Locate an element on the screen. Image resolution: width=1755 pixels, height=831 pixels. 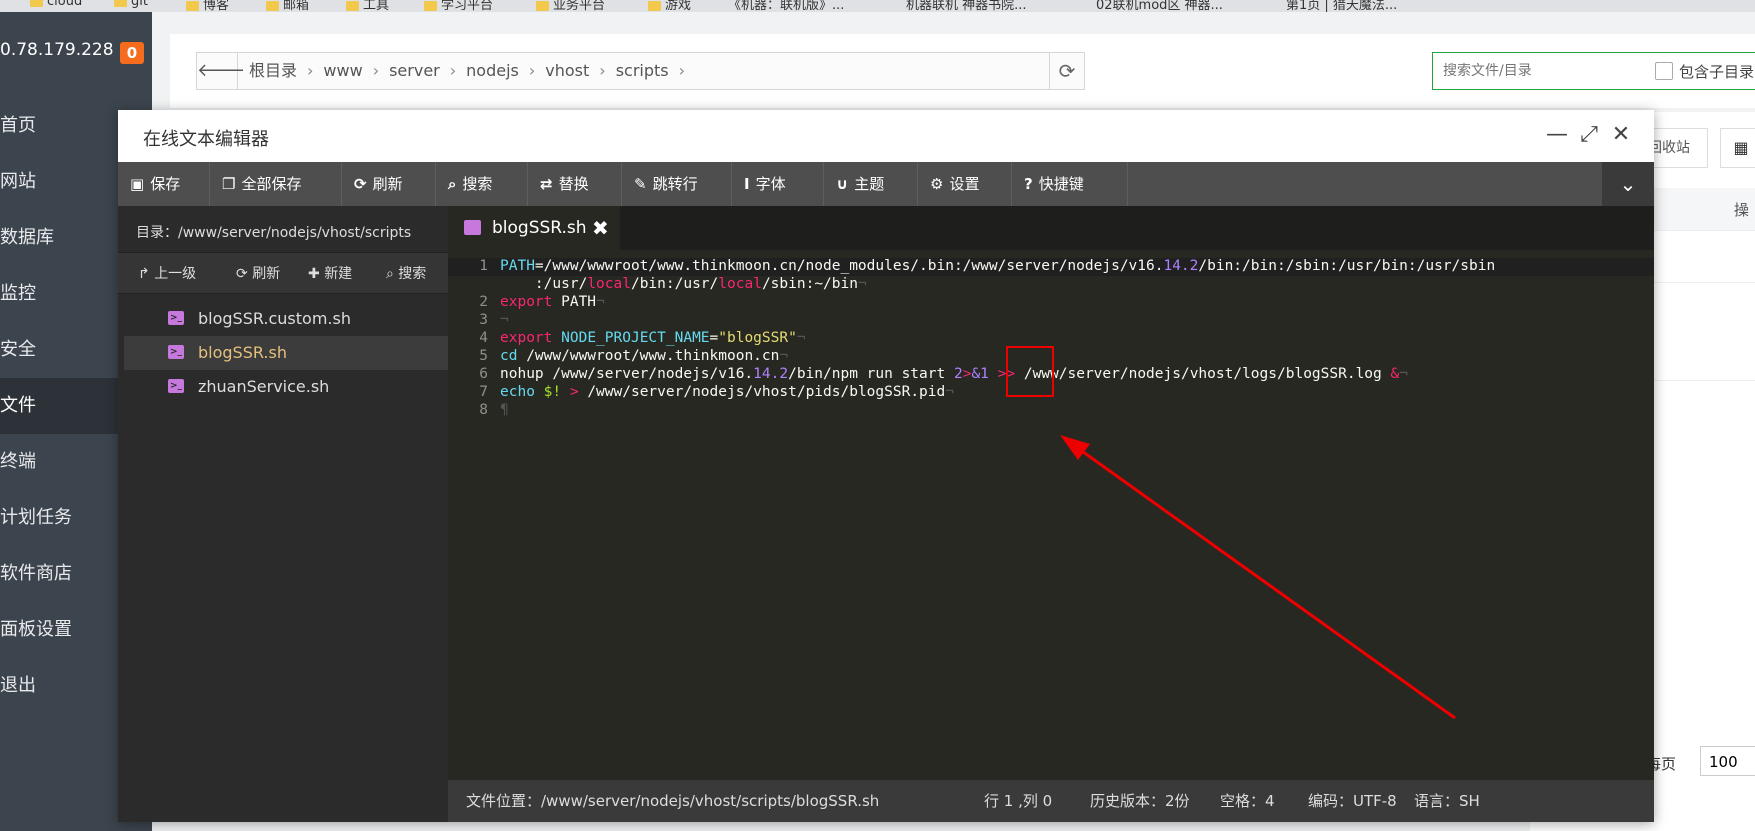
history-versions: 历史版本：2份 is located at coordinates (1140, 801).